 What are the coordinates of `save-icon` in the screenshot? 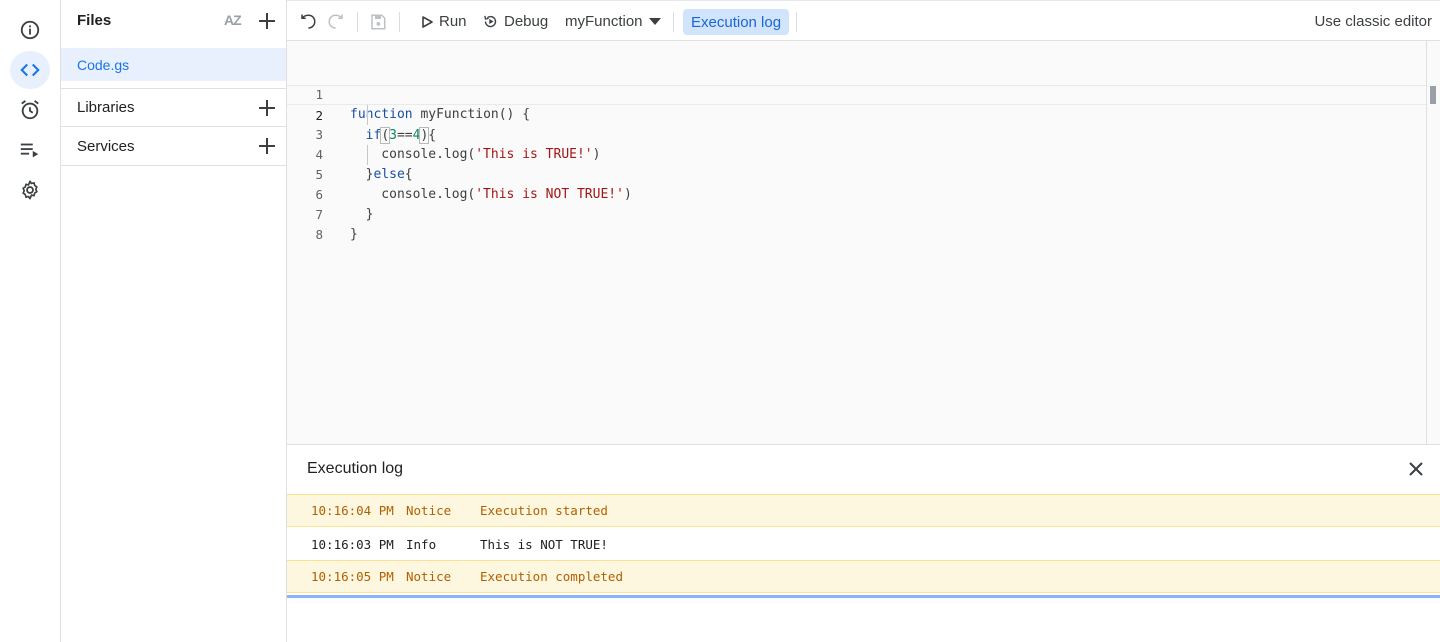 It's located at (378, 21).